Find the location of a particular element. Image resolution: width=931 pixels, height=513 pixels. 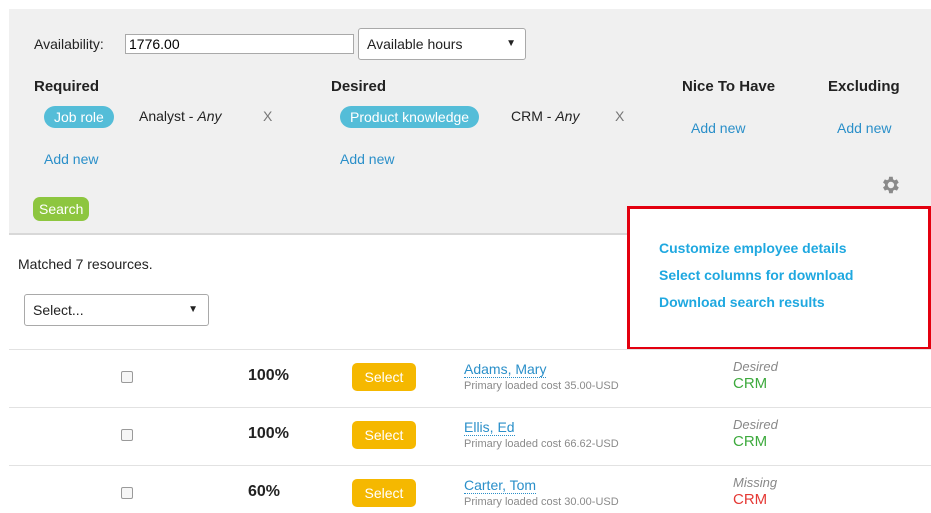

desired-value: CRM - Any is located at coordinates (545, 116).